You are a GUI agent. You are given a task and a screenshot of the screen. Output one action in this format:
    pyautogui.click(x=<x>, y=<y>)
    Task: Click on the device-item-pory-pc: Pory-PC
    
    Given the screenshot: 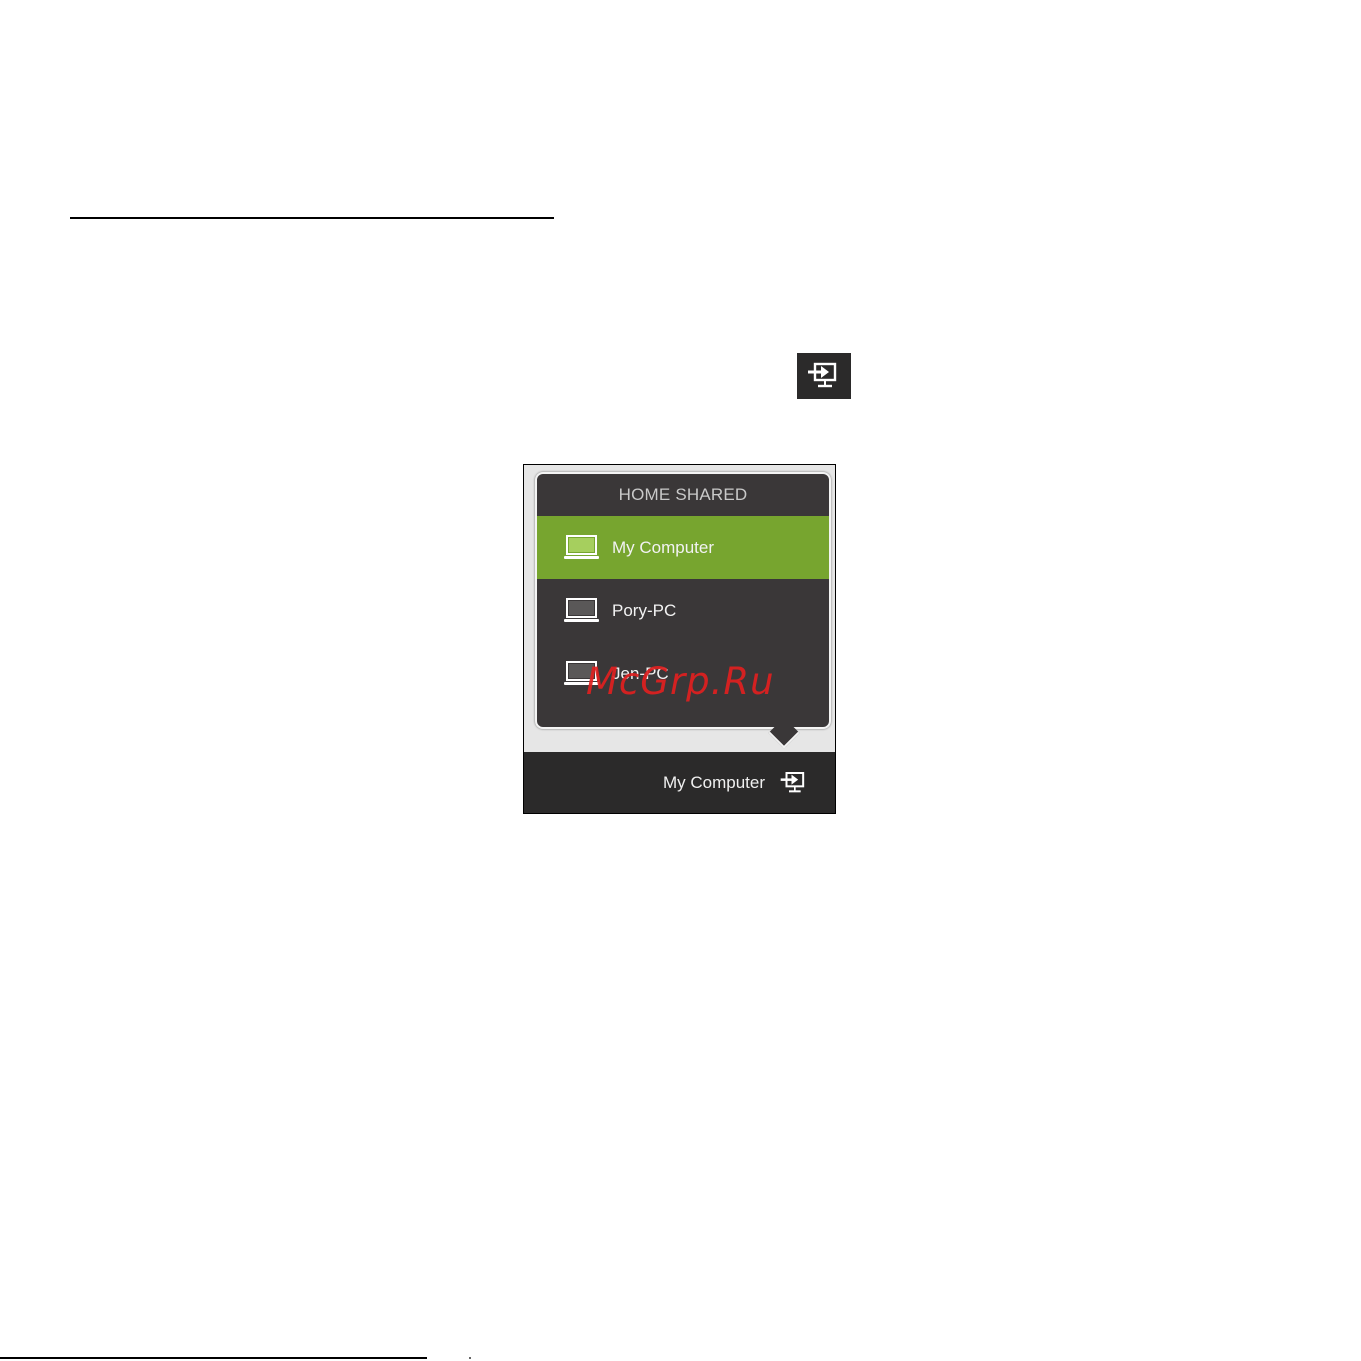 What is the action you would take?
    pyautogui.click(x=683, y=610)
    